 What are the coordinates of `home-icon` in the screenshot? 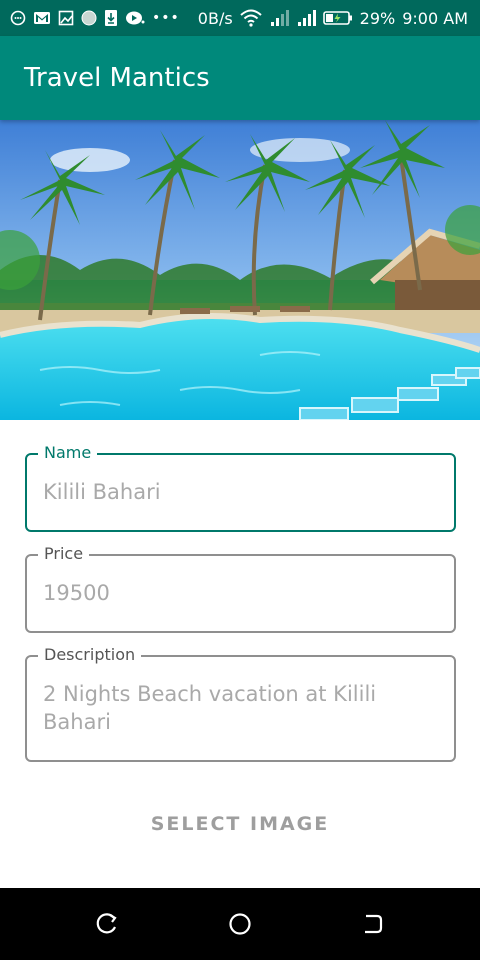 It's located at (240, 924).